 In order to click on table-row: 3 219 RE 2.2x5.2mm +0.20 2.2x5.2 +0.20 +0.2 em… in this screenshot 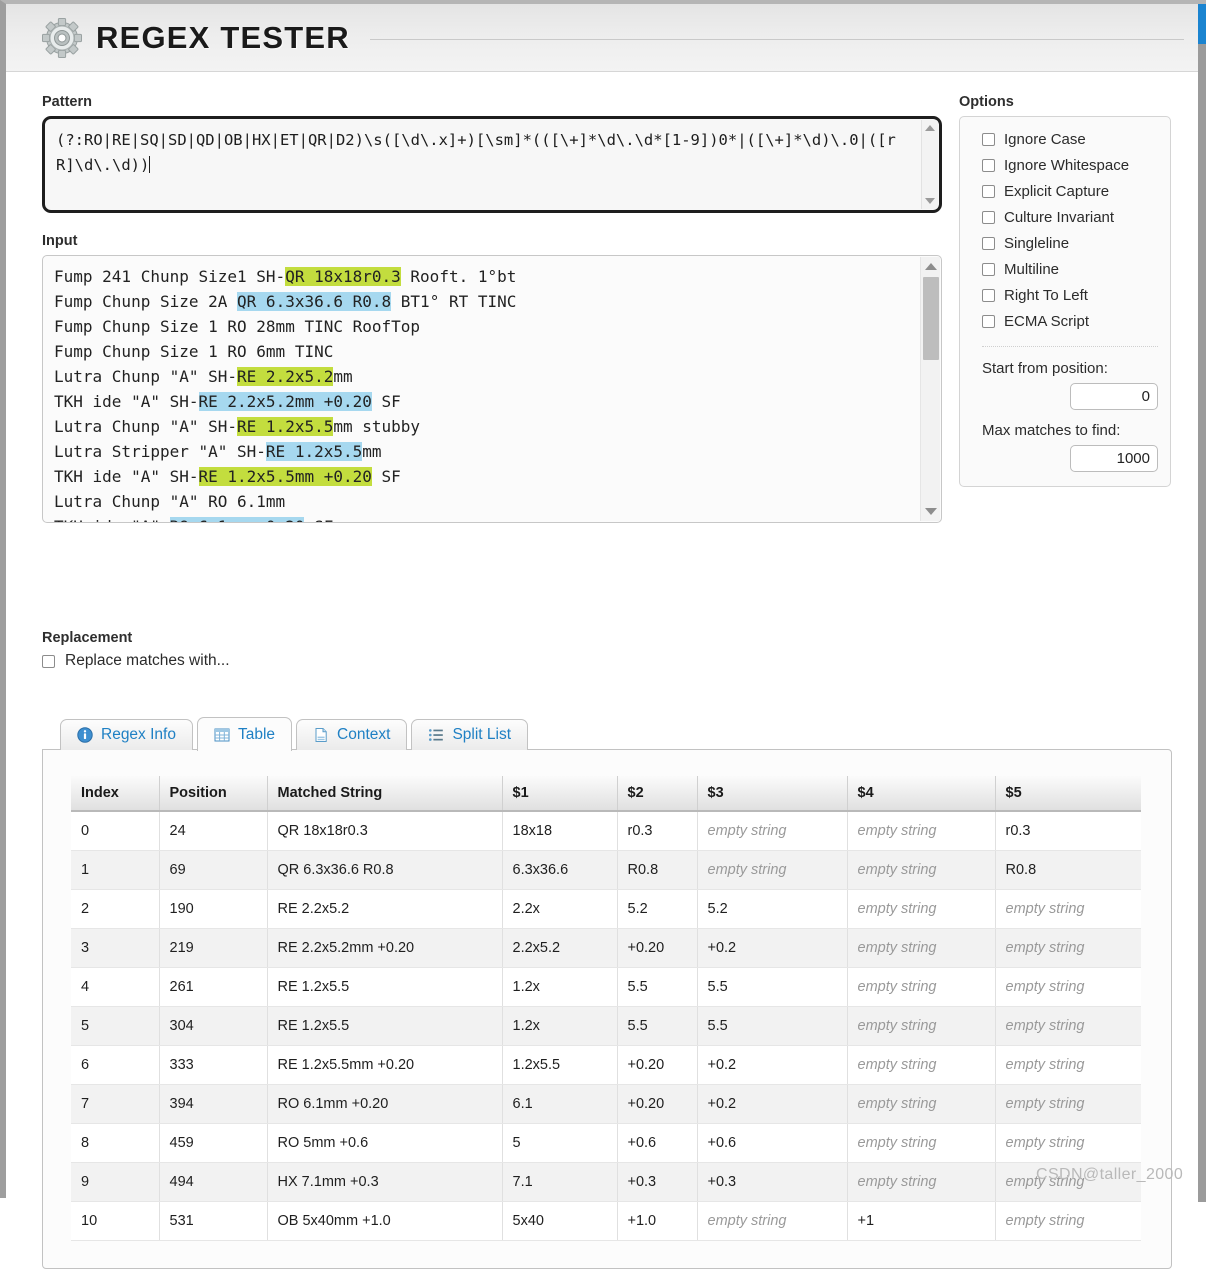, I will do `click(606, 948)`.